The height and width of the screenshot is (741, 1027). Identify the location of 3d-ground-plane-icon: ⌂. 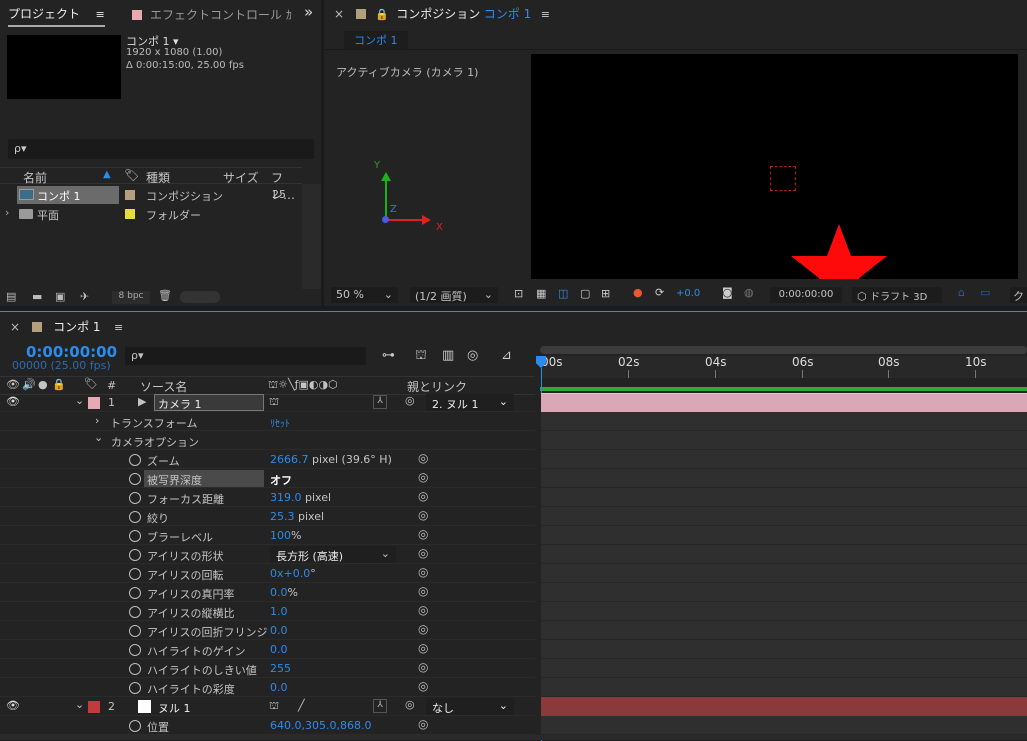
(961, 292).